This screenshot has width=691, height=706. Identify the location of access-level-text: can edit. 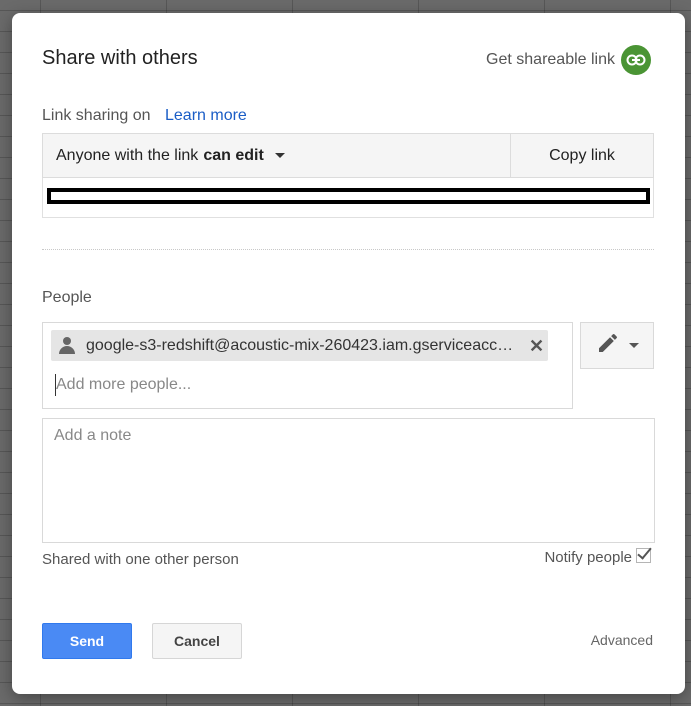
(233, 155).